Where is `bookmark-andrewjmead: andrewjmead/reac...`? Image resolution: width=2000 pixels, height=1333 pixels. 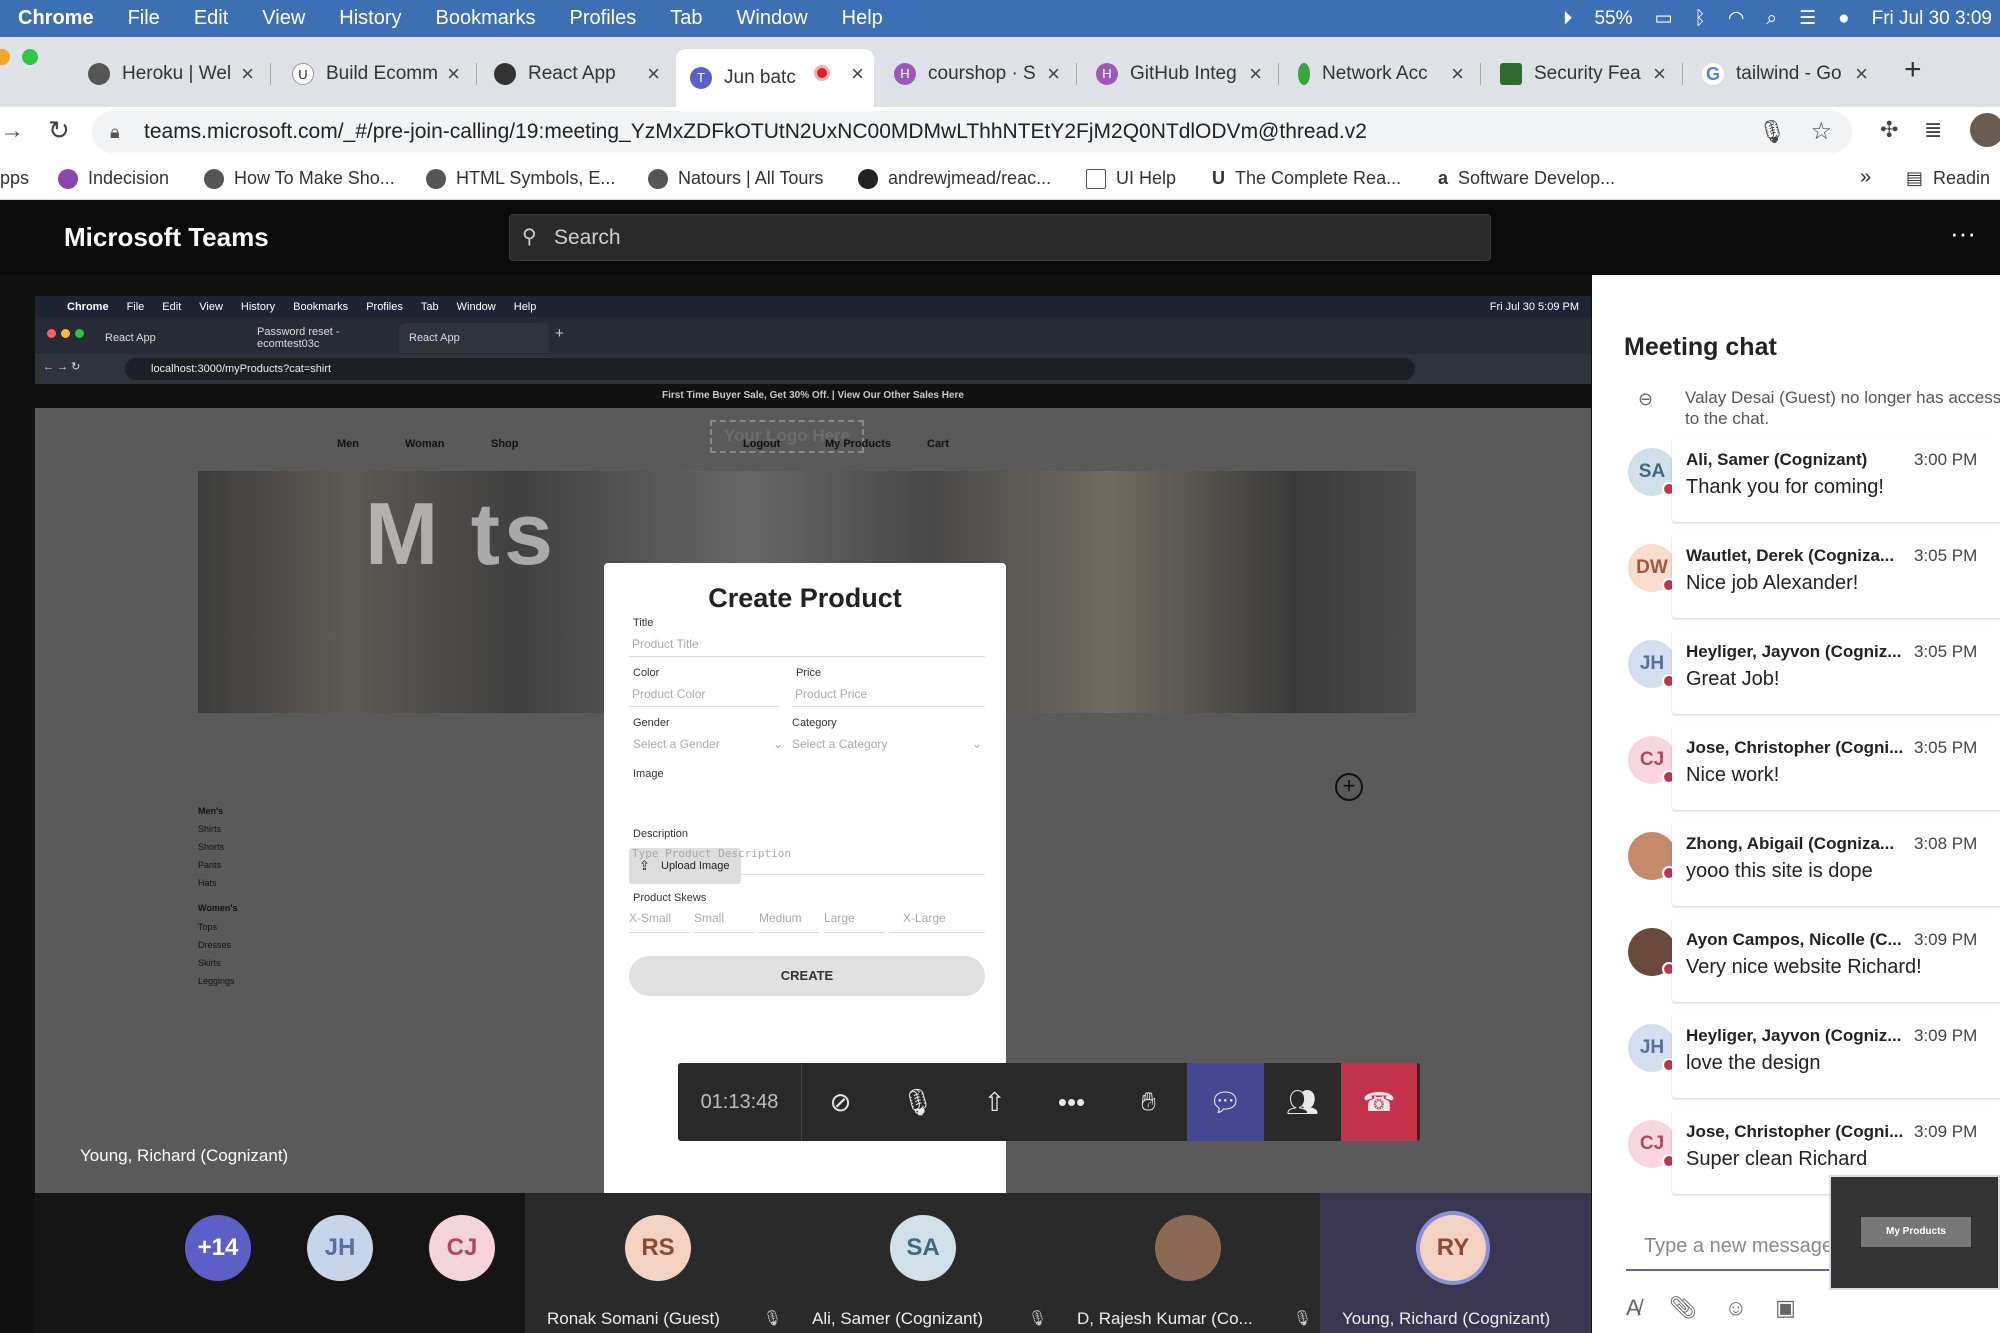 bookmark-andrewjmead: andrewjmead/reac... is located at coordinates (954, 178).